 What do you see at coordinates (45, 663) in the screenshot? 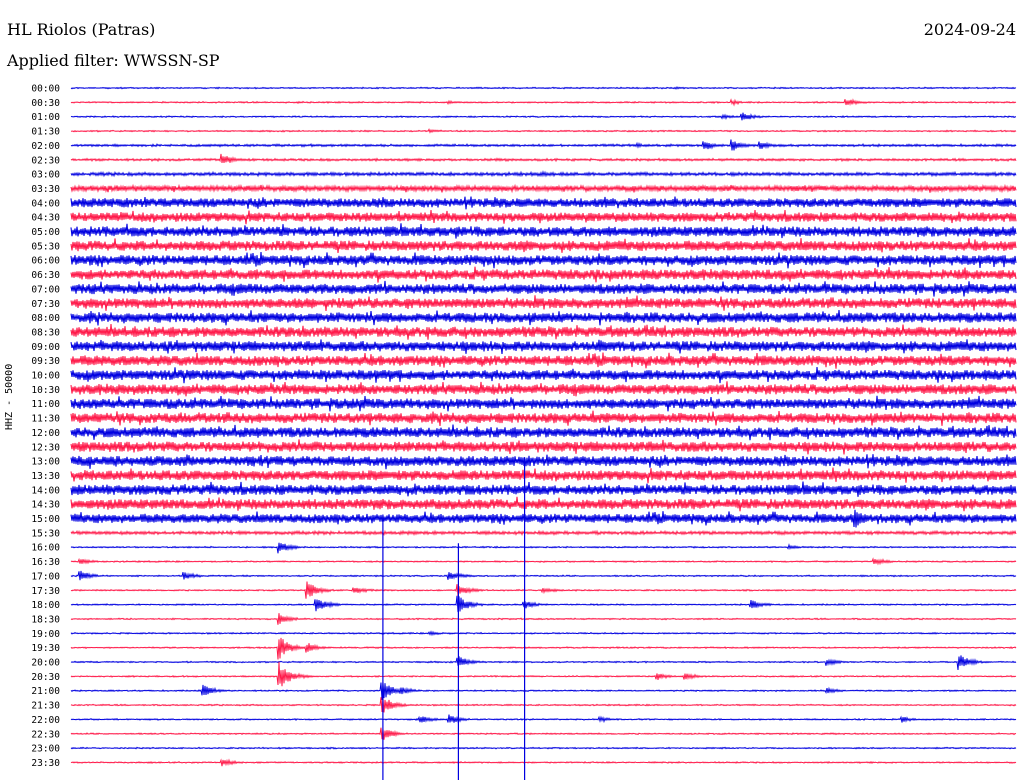
I see `row-time-label: 20:00` at bounding box center [45, 663].